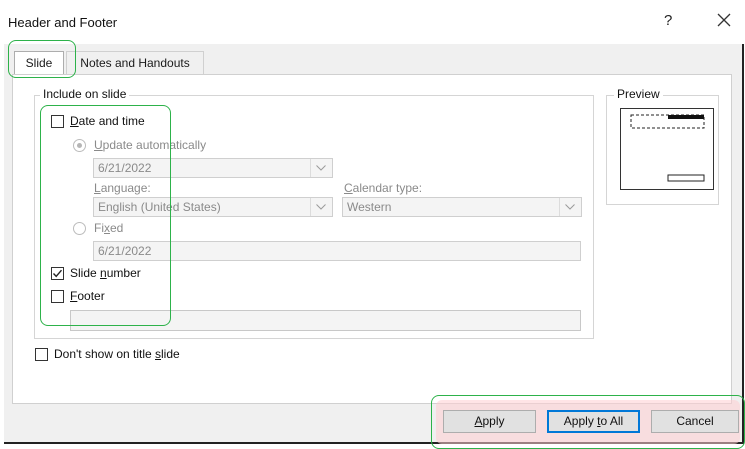 This screenshot has height=449, width=745. I want to click on calendar-dropdown-arrow, so click(570, 207).